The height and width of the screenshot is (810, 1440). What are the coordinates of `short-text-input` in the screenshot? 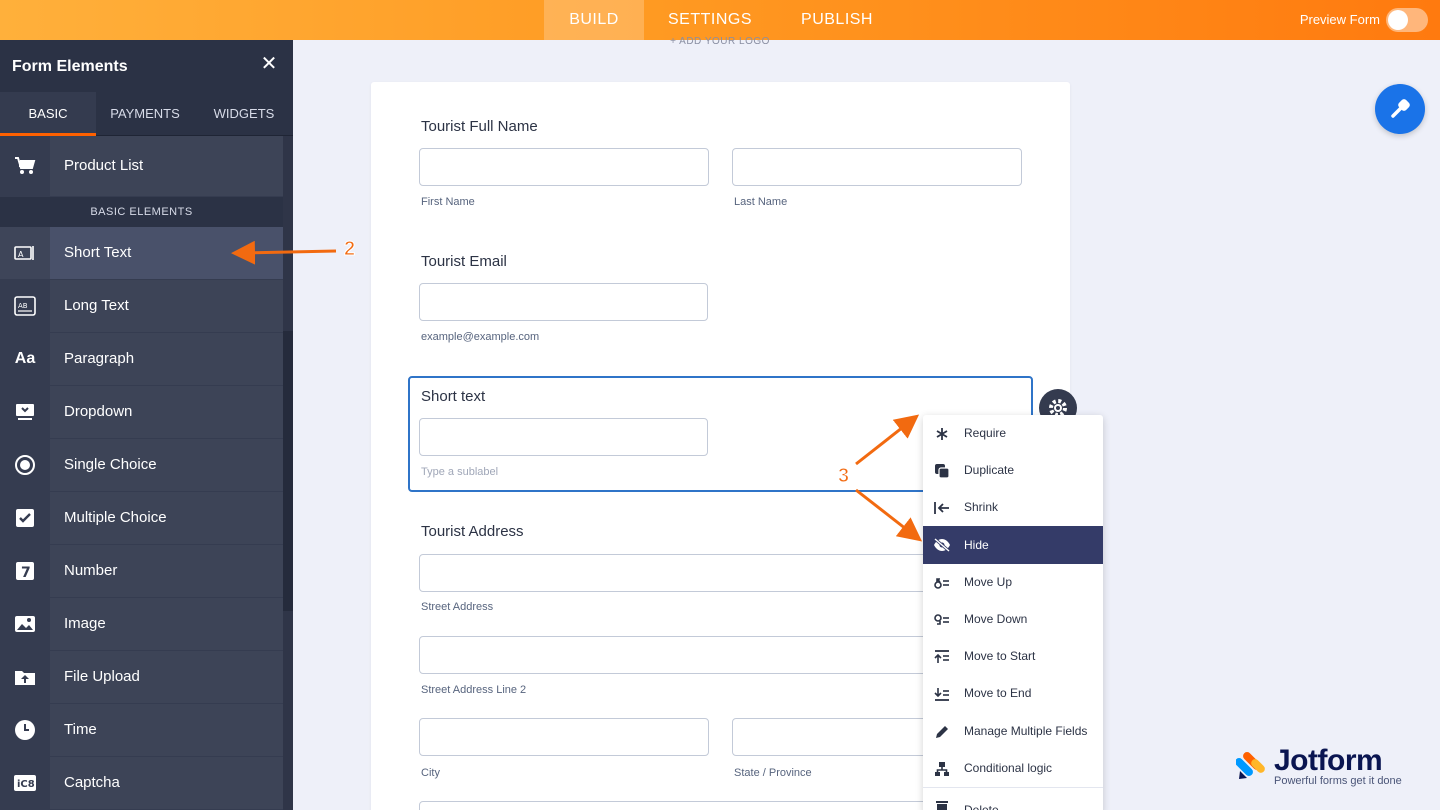 It's located at (563, 437).